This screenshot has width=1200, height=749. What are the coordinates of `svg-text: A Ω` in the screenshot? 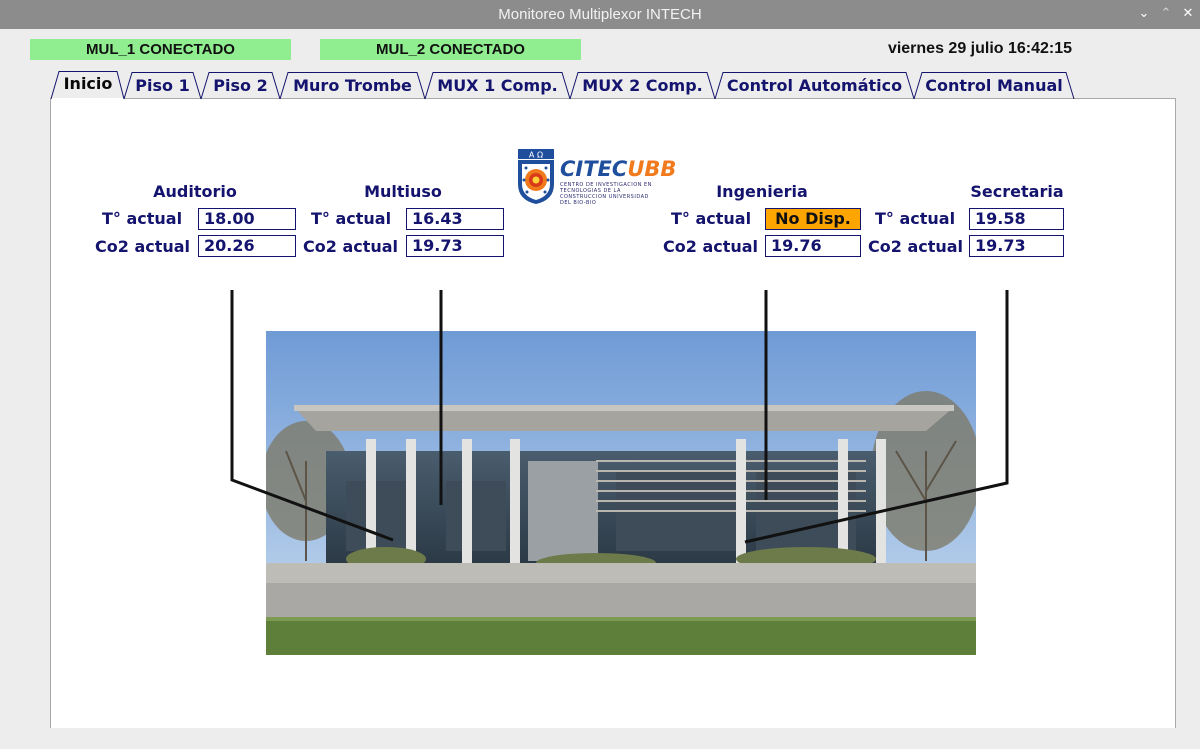 It's located at (536, 155).